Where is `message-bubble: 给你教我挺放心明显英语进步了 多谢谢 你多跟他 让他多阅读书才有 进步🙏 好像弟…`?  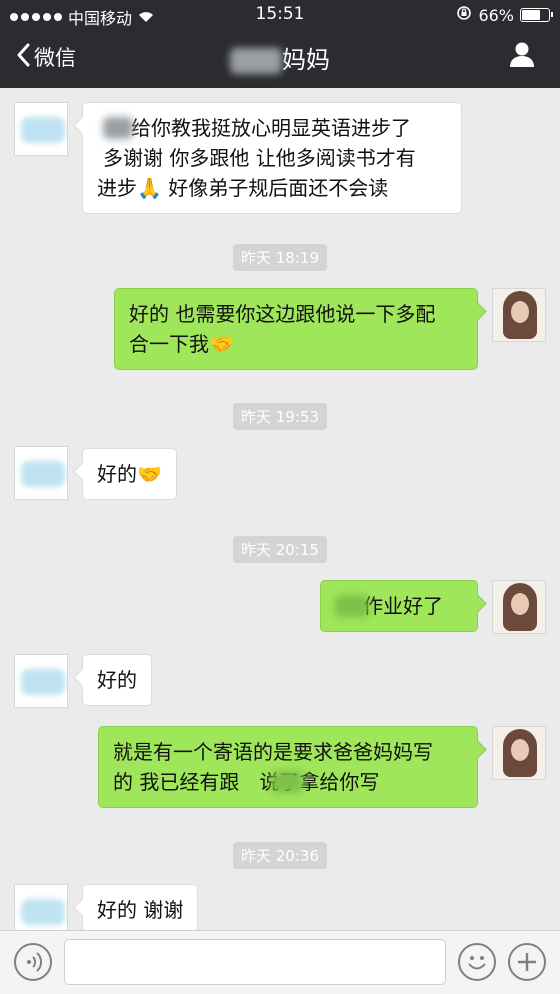
message-bubble: 给你教我挺放心明显英语进步了 多谢谢 你多跟他 让他多阅读书才有 进步🙏 好像弟… is located at coordinates (272, 158).